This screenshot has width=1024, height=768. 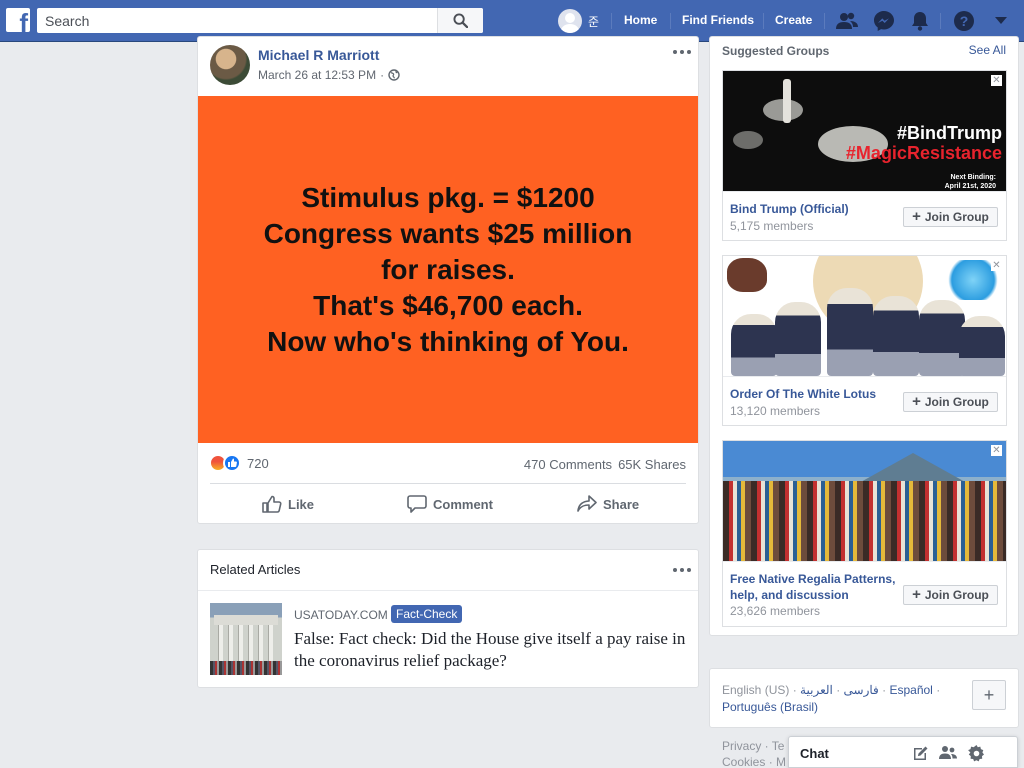 What do you see at coordinates (989, 695) in the screenshot?
I see `add-language-button: +` at bounding box center [989, 695].